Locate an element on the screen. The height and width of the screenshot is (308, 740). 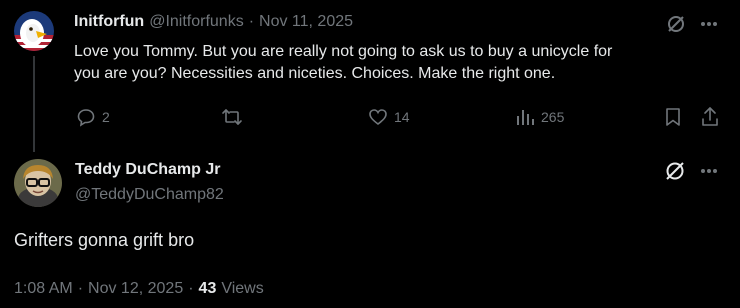
main-date: Nov 12, 2025 is located at coordinates (135, 289).